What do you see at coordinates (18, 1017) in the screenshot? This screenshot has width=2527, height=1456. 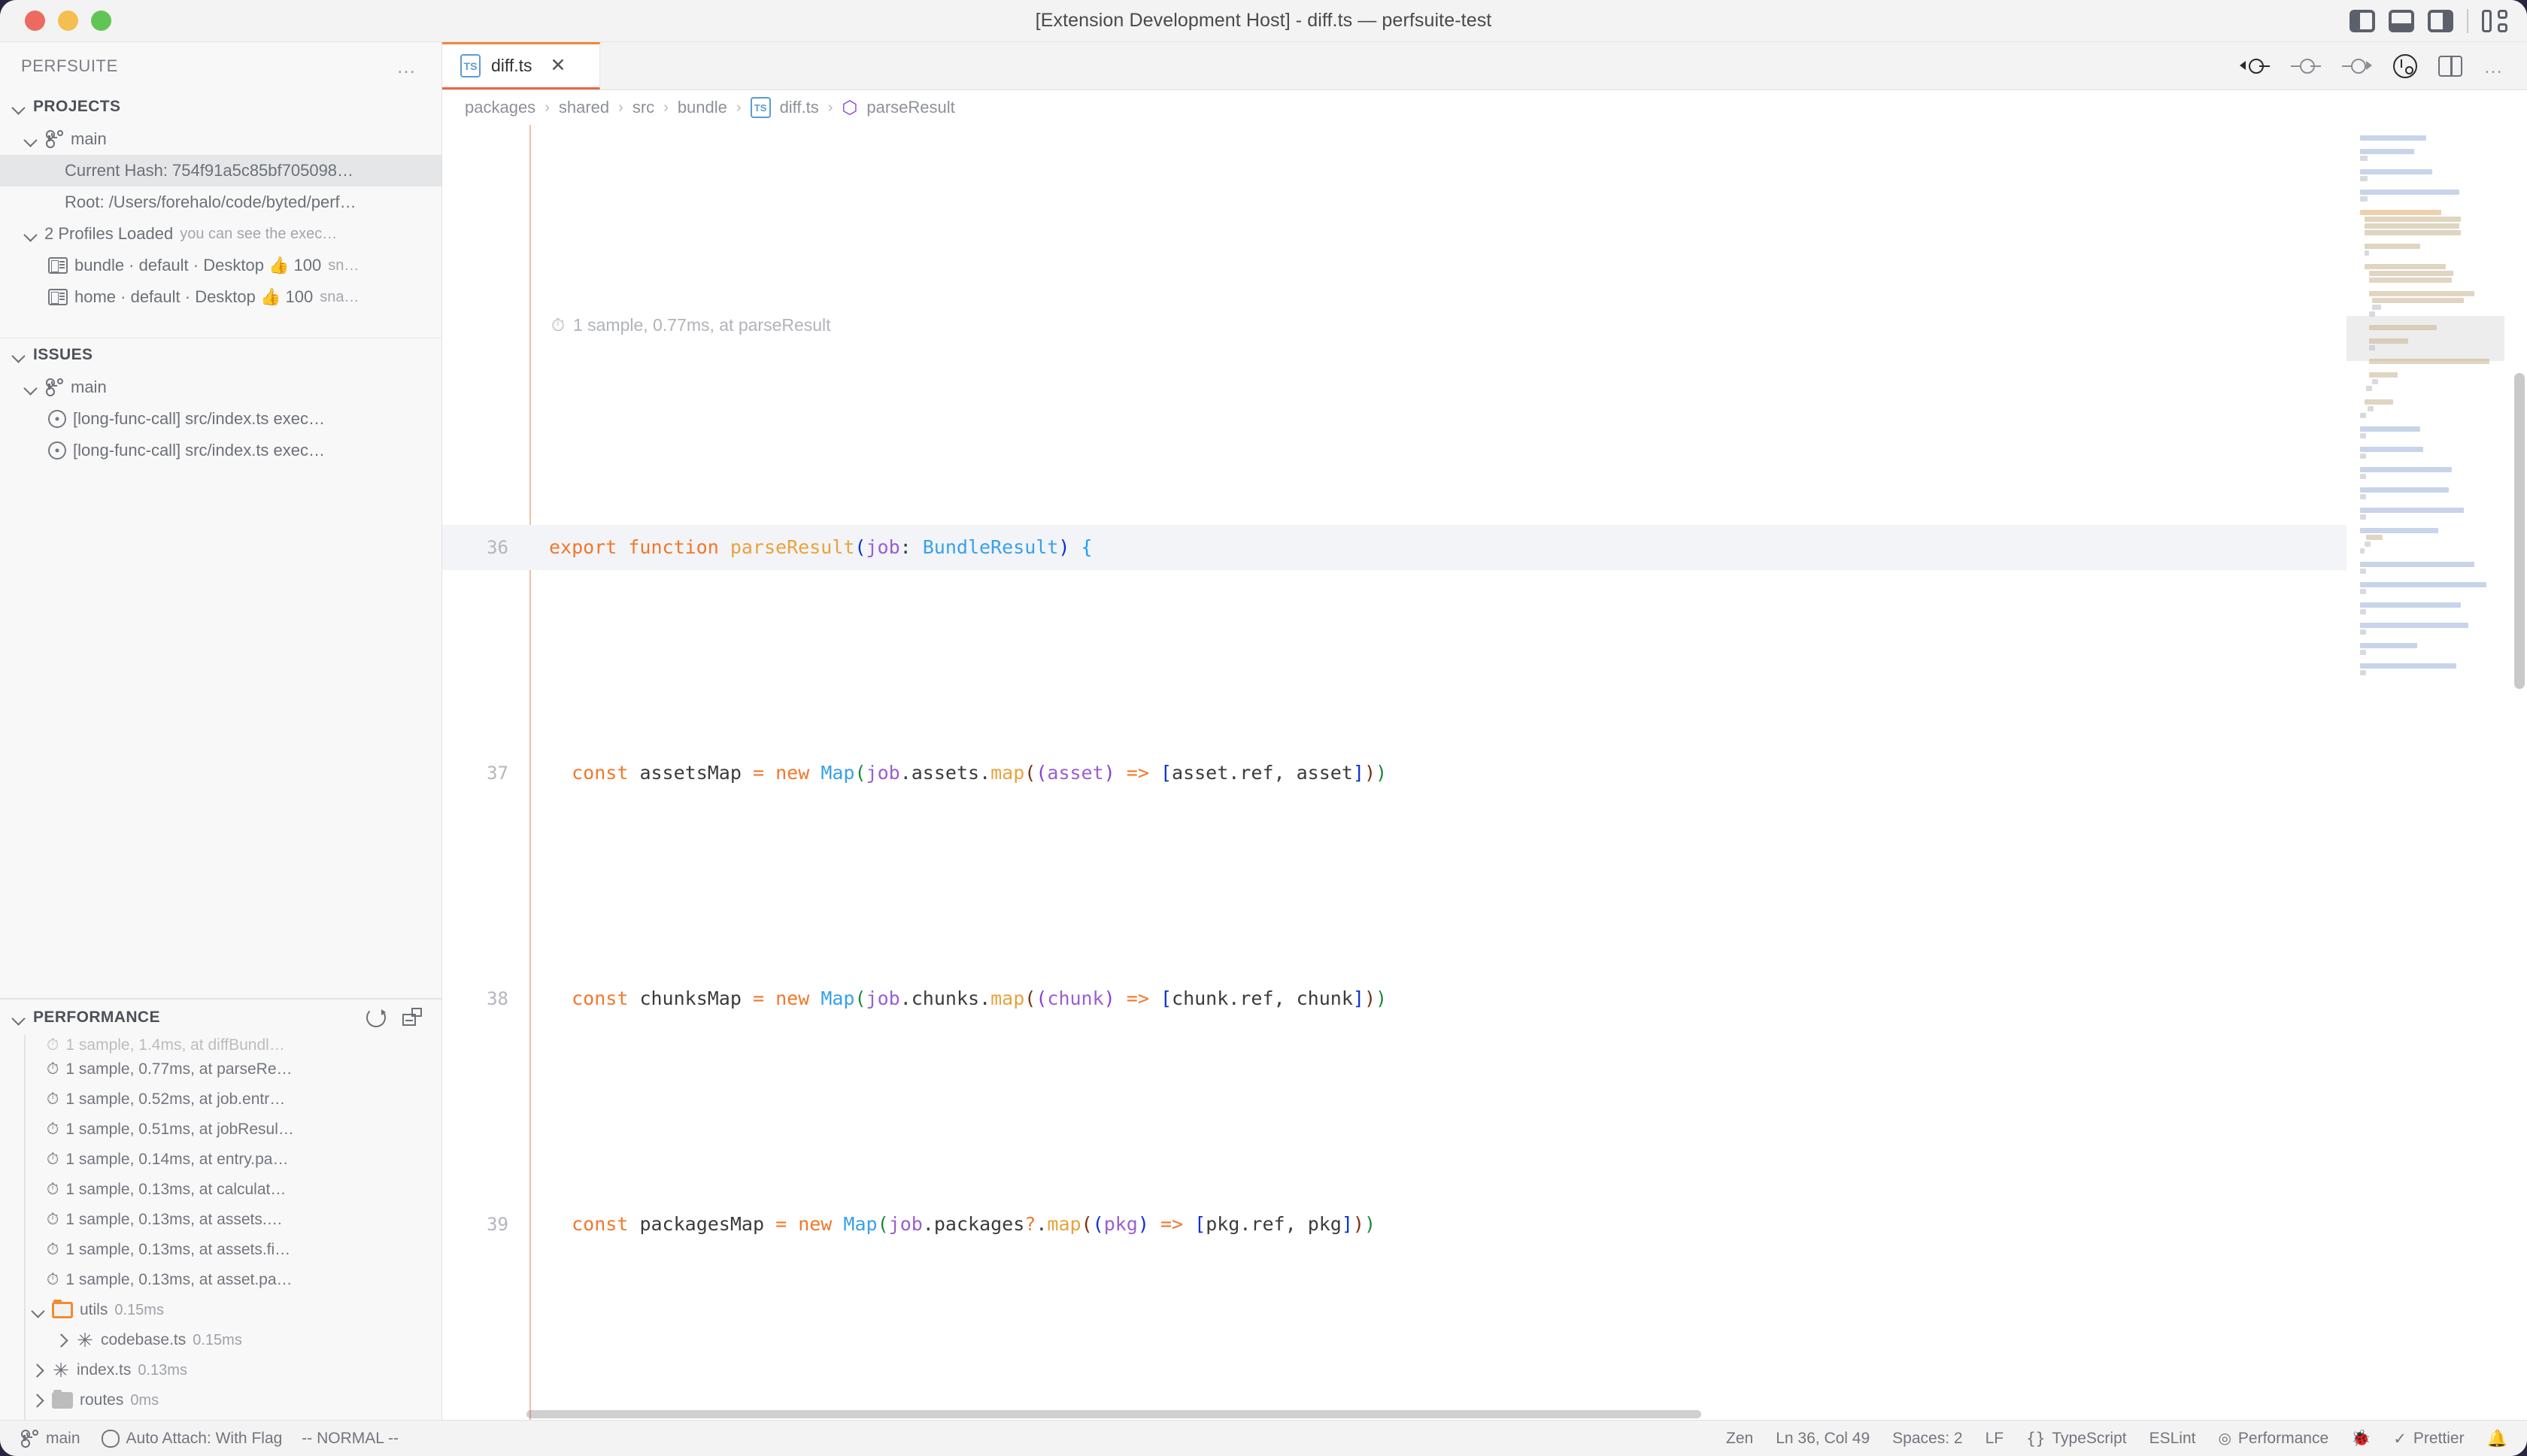 I see `chevron-down-icon` at bounding box center [18, 1017].